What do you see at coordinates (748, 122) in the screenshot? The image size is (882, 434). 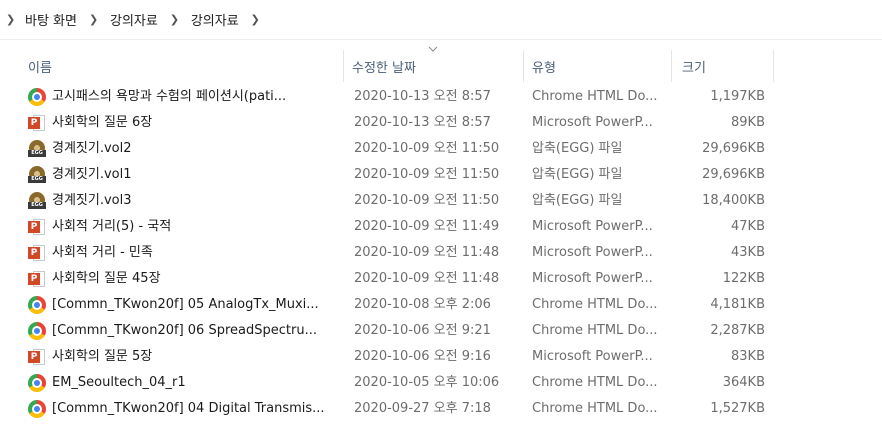 I see `file-size: 89KB` at bounding box center [748, 122].